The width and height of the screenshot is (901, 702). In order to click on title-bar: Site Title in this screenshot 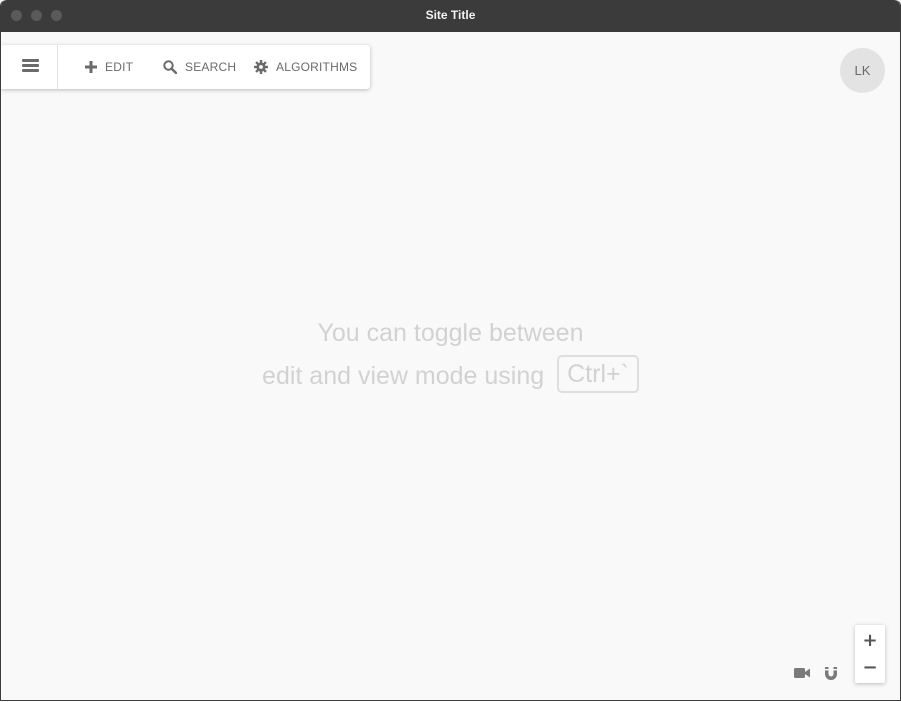, I will do `click(450, 16)`.